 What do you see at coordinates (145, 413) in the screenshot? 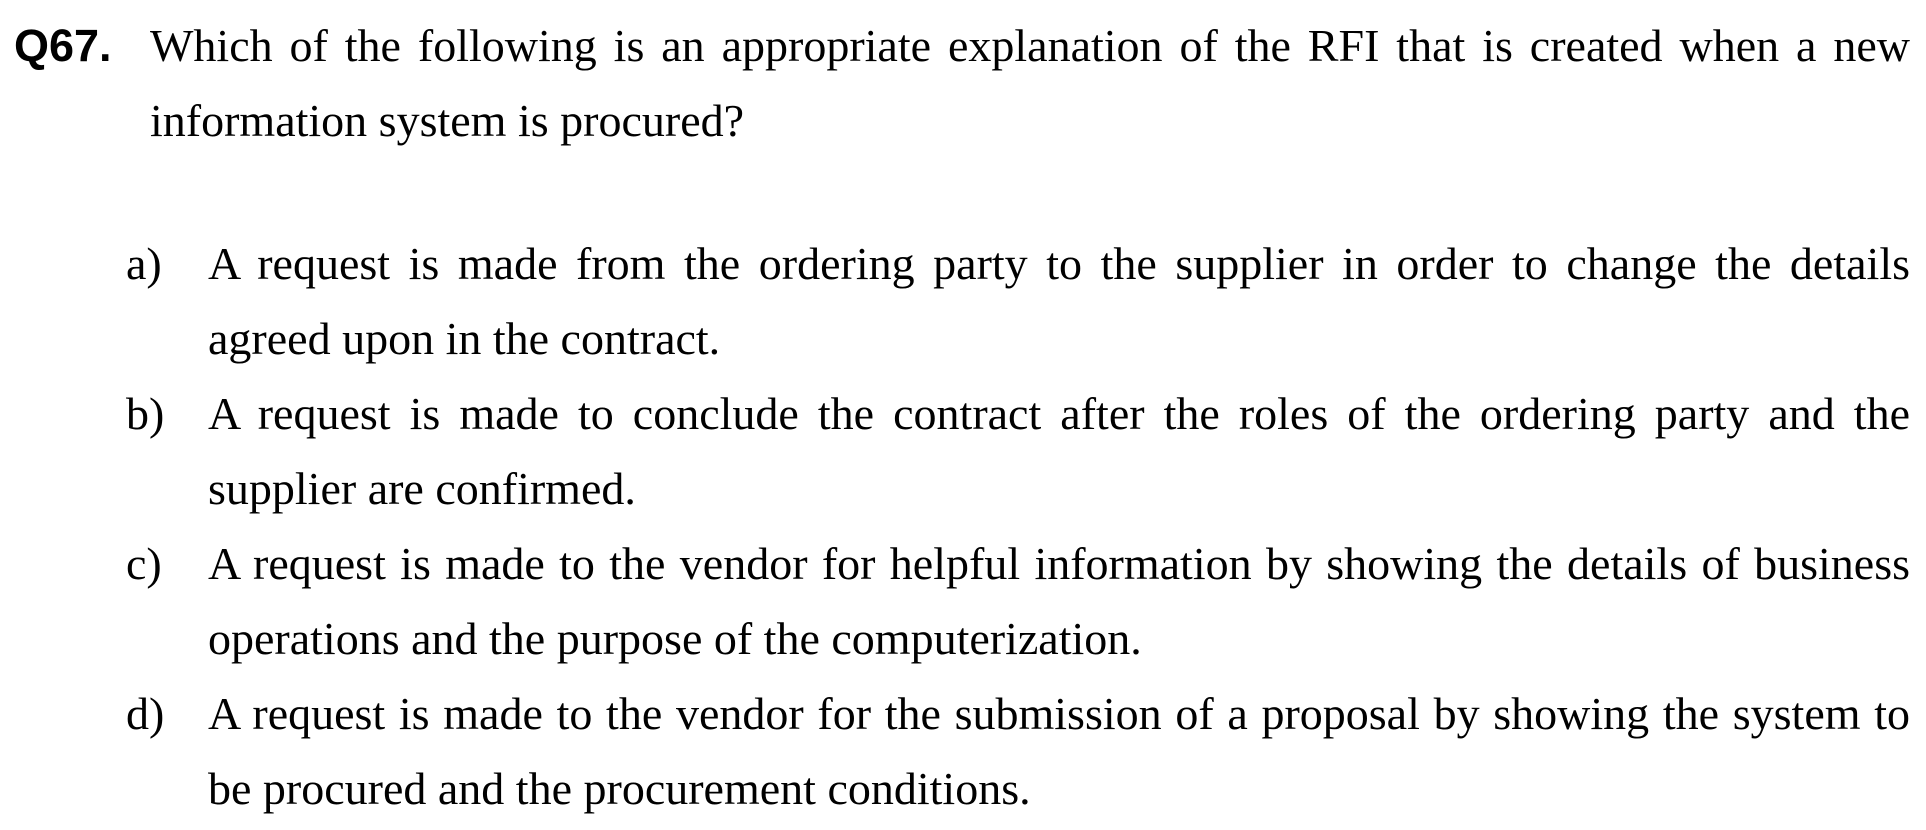
I see `option-letter: b)` at bounding box center [145, 413].